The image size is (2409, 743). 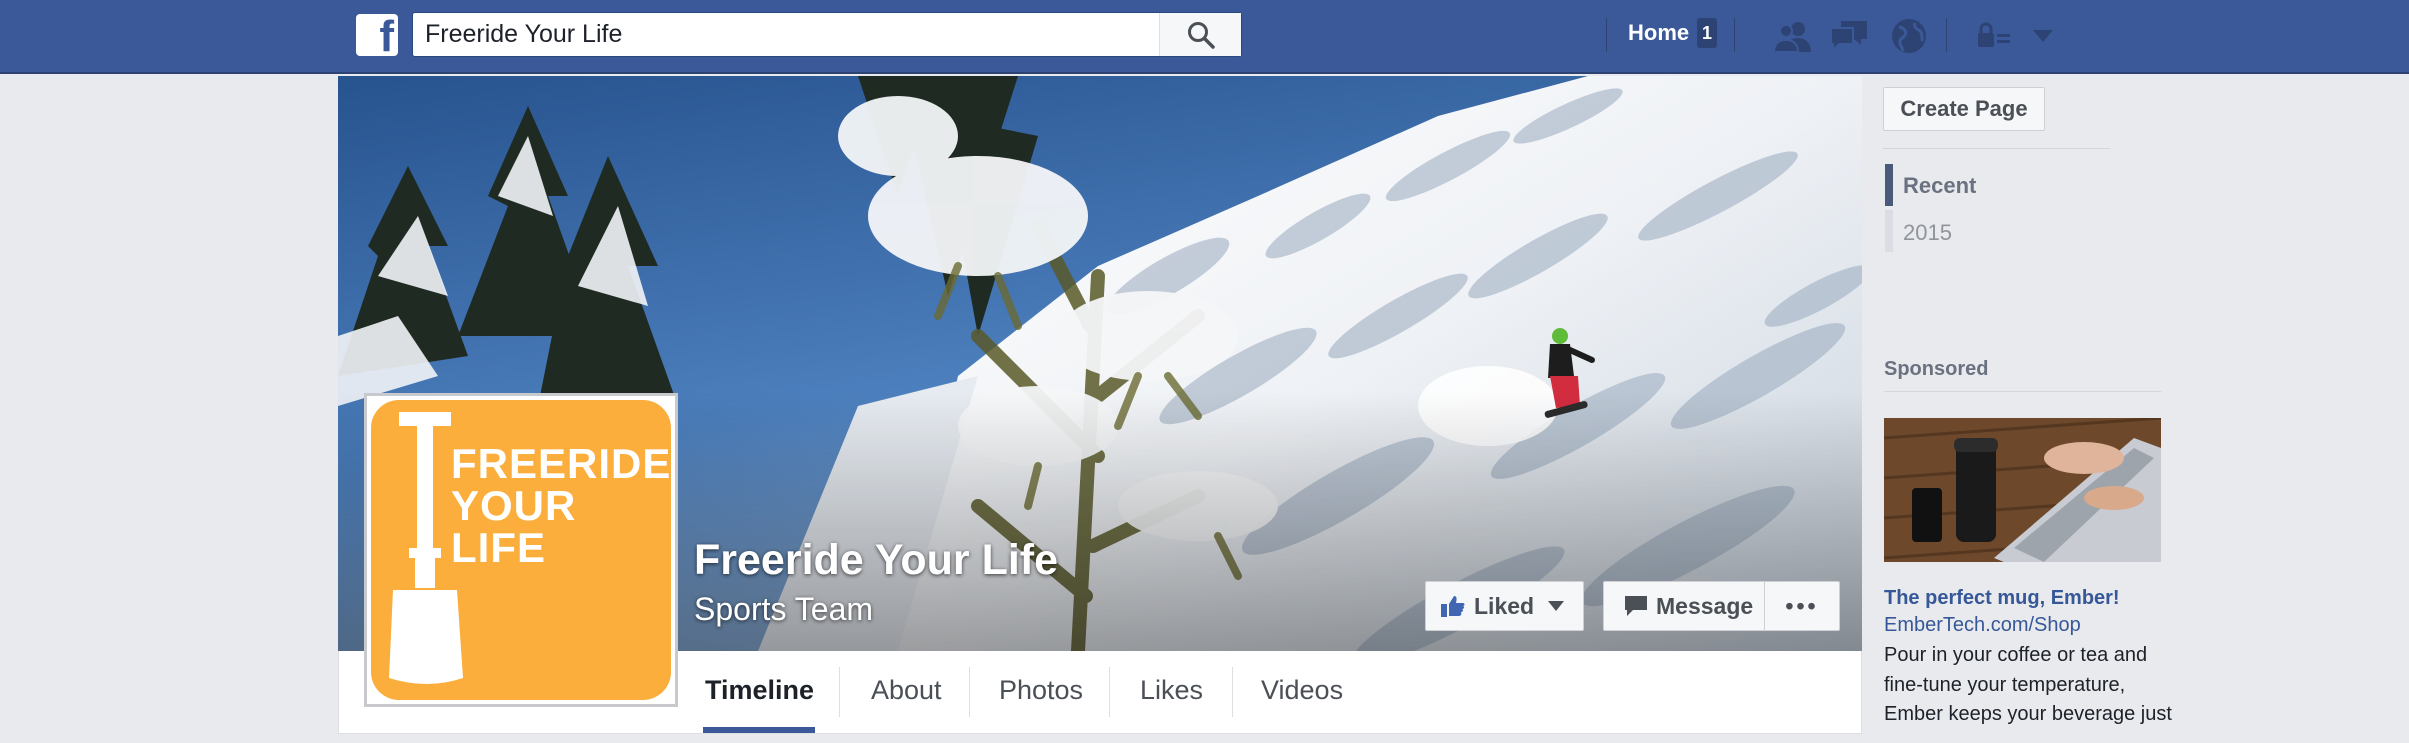 I want to click on search-button, so click(x=1200, y=34).